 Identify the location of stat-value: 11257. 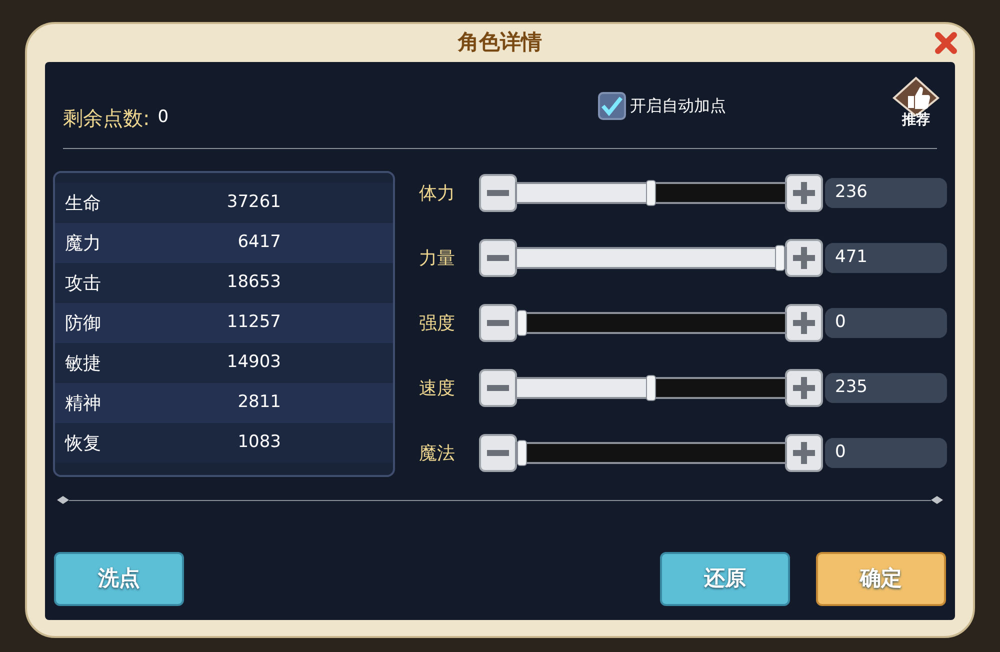
(253, 322).